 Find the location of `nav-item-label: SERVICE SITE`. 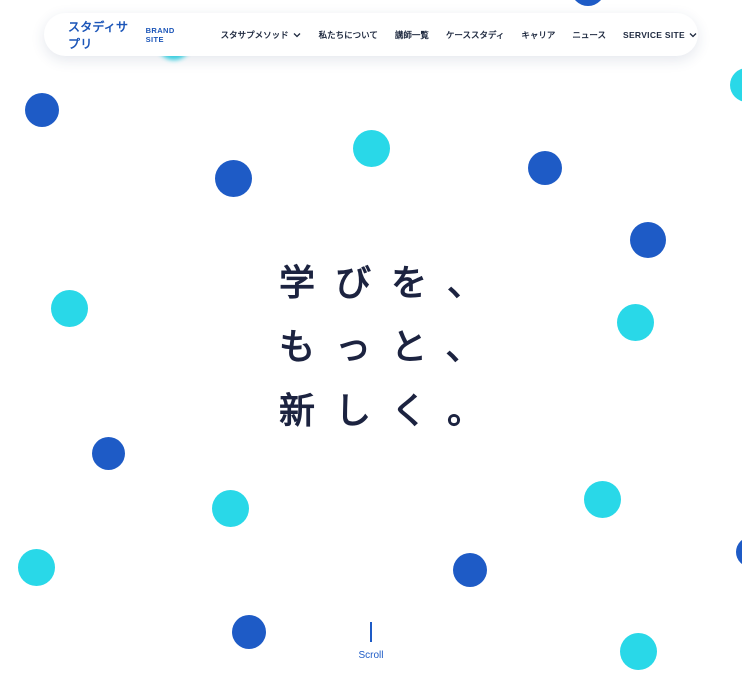

nav-item-label: SERVICE SITE is located at coordinates (653, 34).